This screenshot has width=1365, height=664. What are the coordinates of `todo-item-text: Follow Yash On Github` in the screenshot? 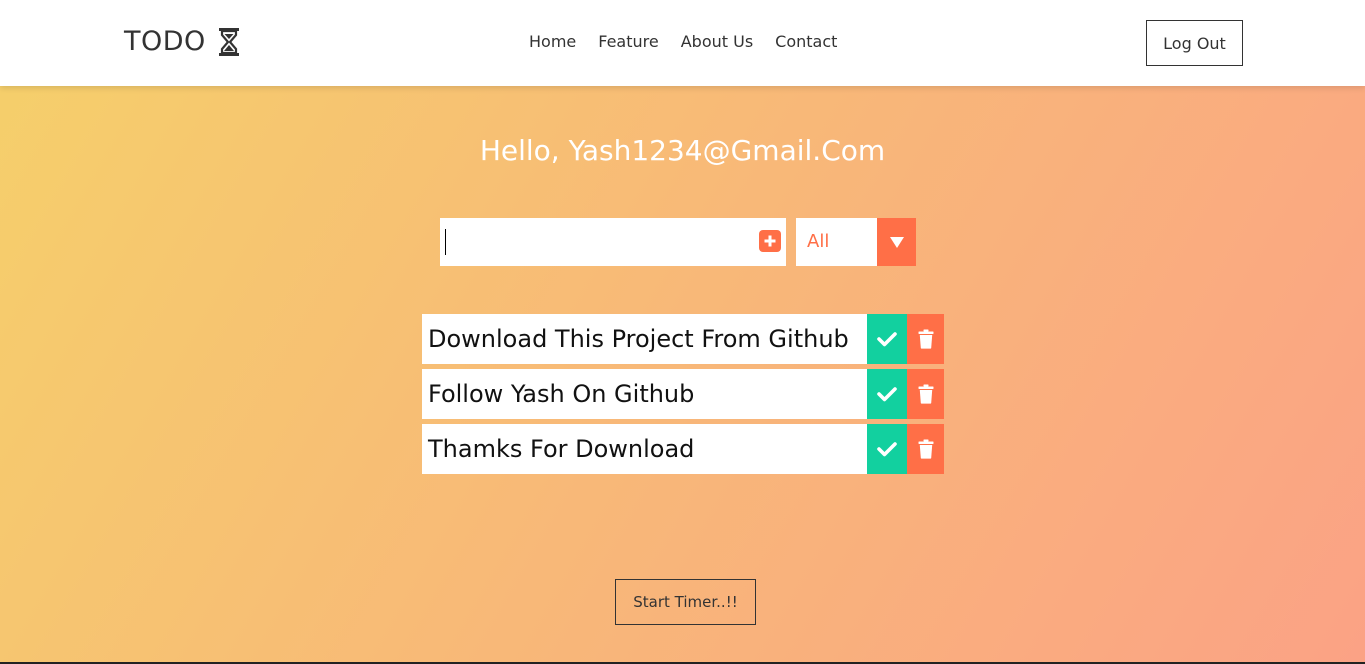 It's located at (644, 394).